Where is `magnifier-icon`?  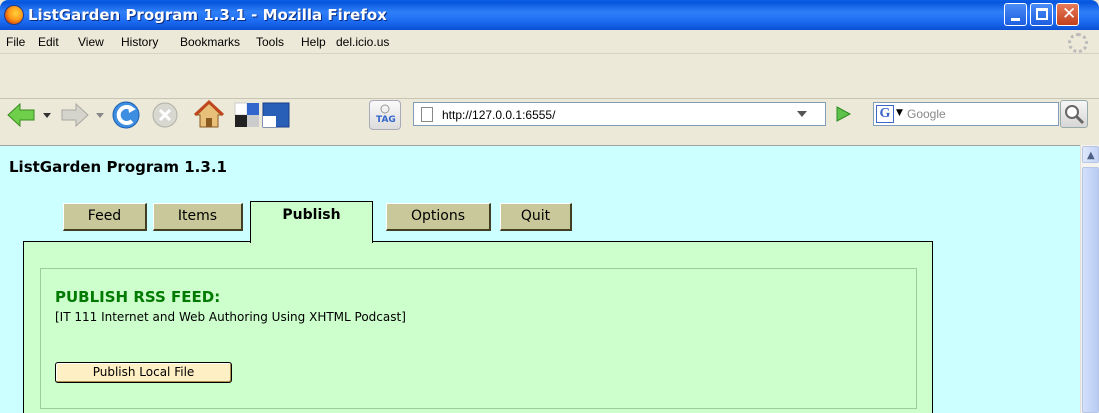
magnifier-icon is located at coordinates (1075, 115).